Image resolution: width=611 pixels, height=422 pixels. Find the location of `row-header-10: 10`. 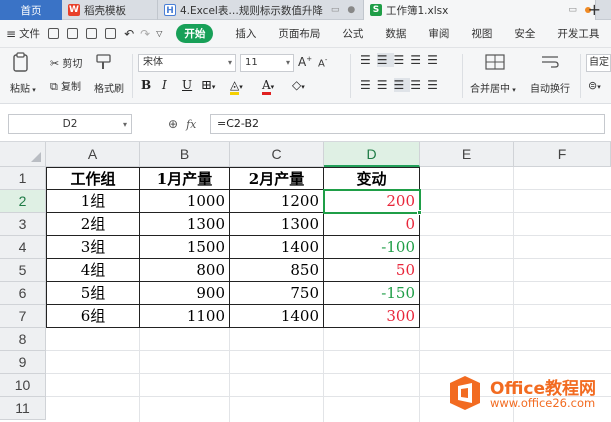

row-header-10: 10 is located at coordinates (23, 385).